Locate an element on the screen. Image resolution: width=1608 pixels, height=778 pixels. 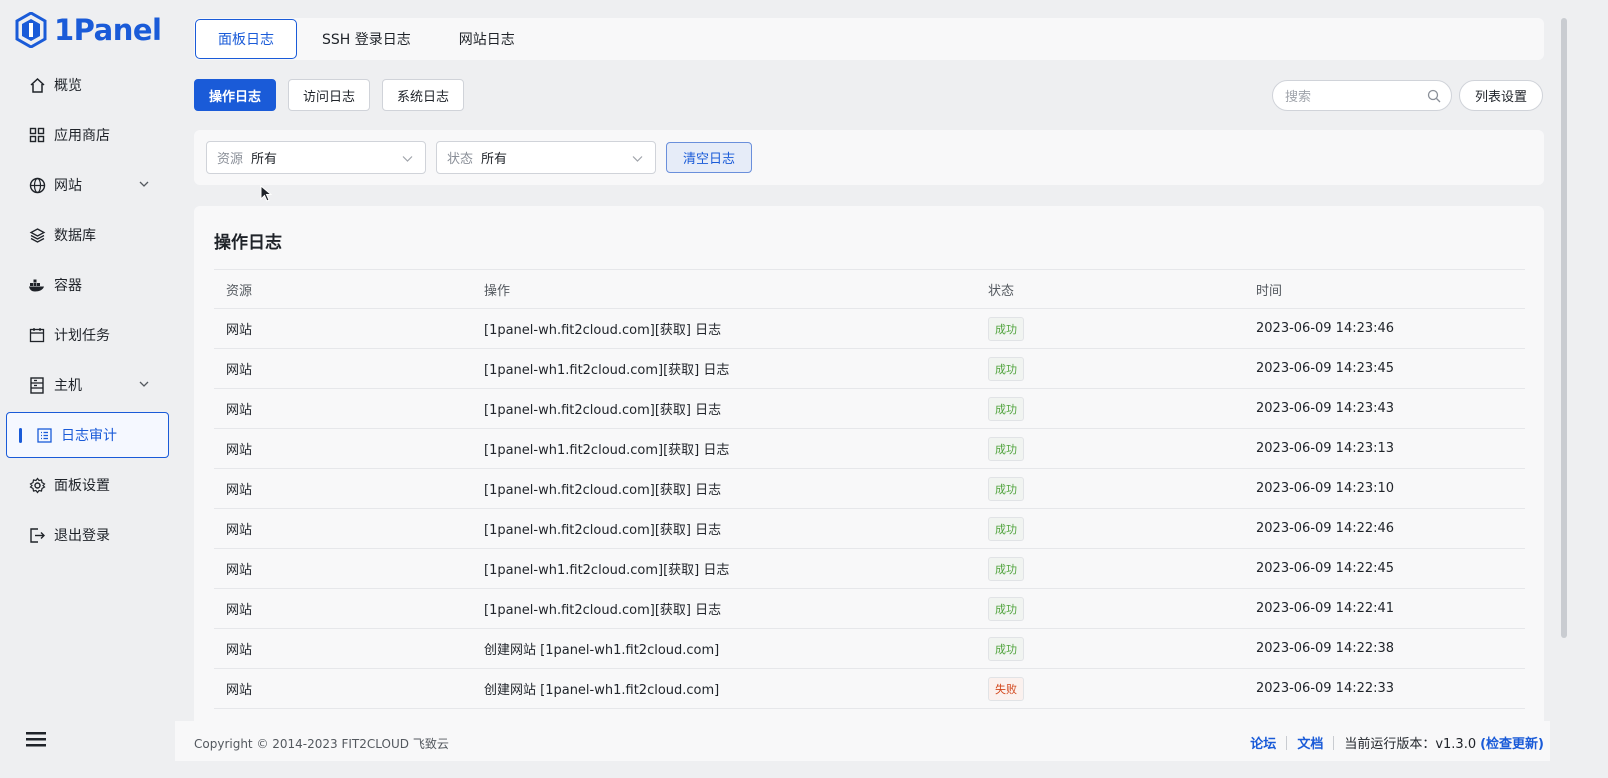
tab-system-log: 系统日志 is located at coordinates (423, 95).